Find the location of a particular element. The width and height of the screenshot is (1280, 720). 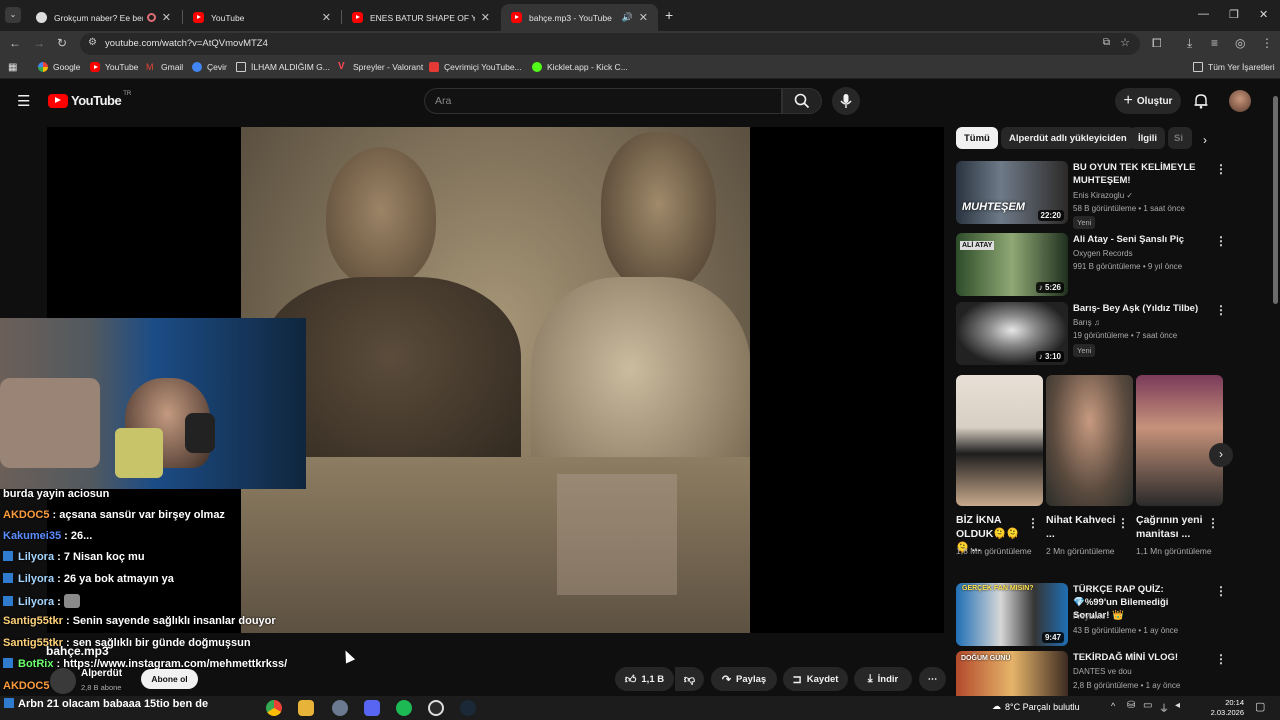

steam-icon is located at coordinates (468, 708).